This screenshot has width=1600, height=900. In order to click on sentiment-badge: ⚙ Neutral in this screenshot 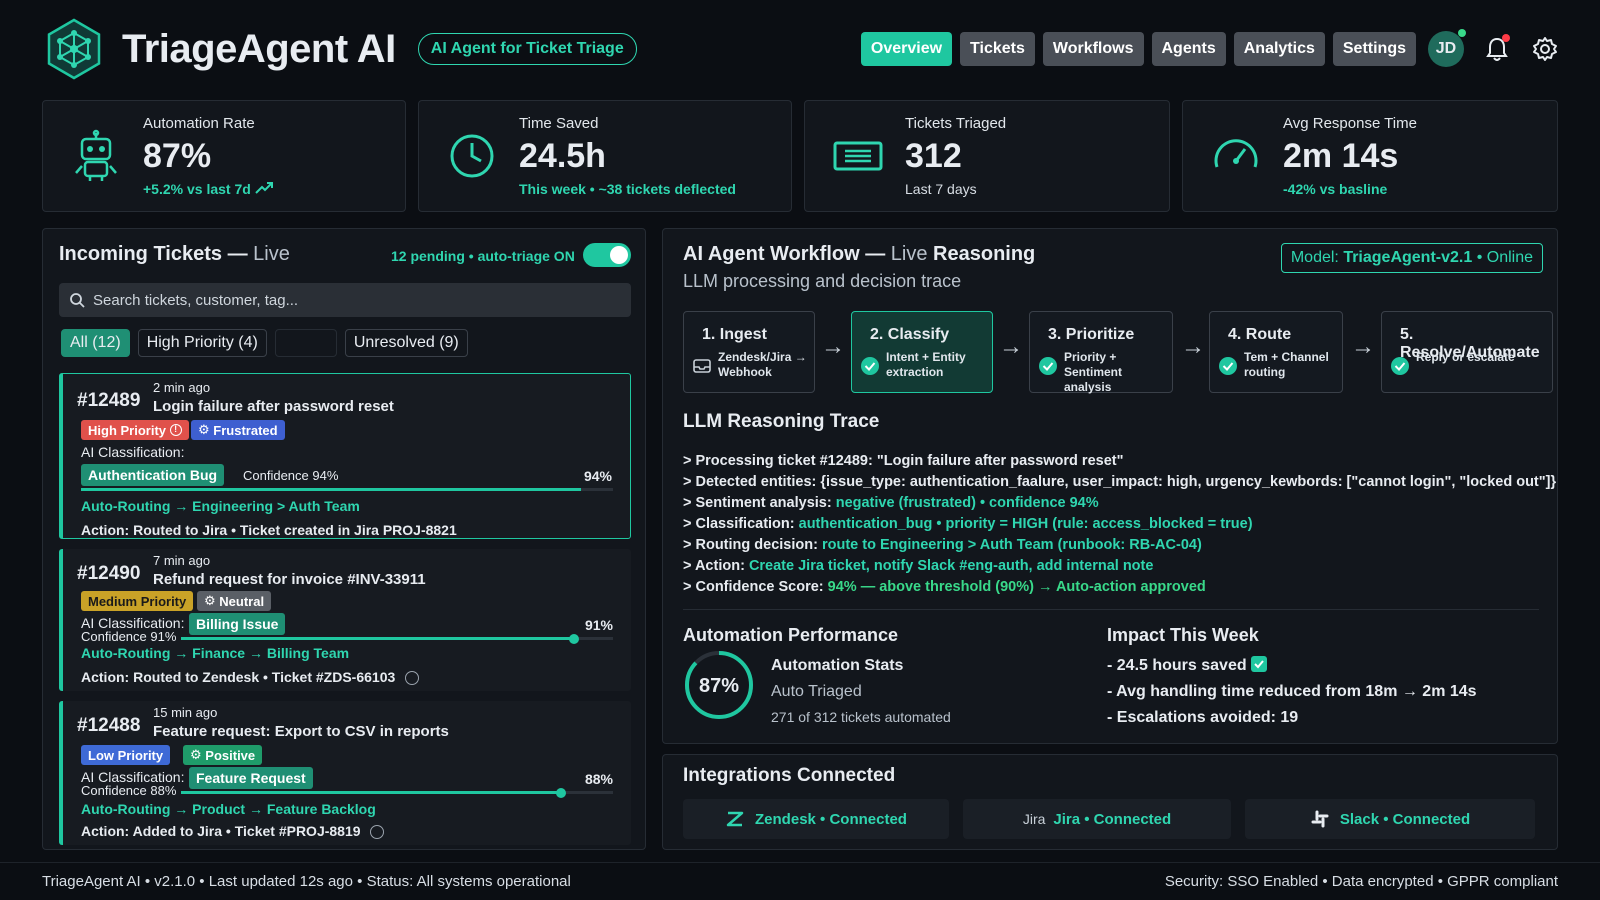, I will do `click(234, 601)`.